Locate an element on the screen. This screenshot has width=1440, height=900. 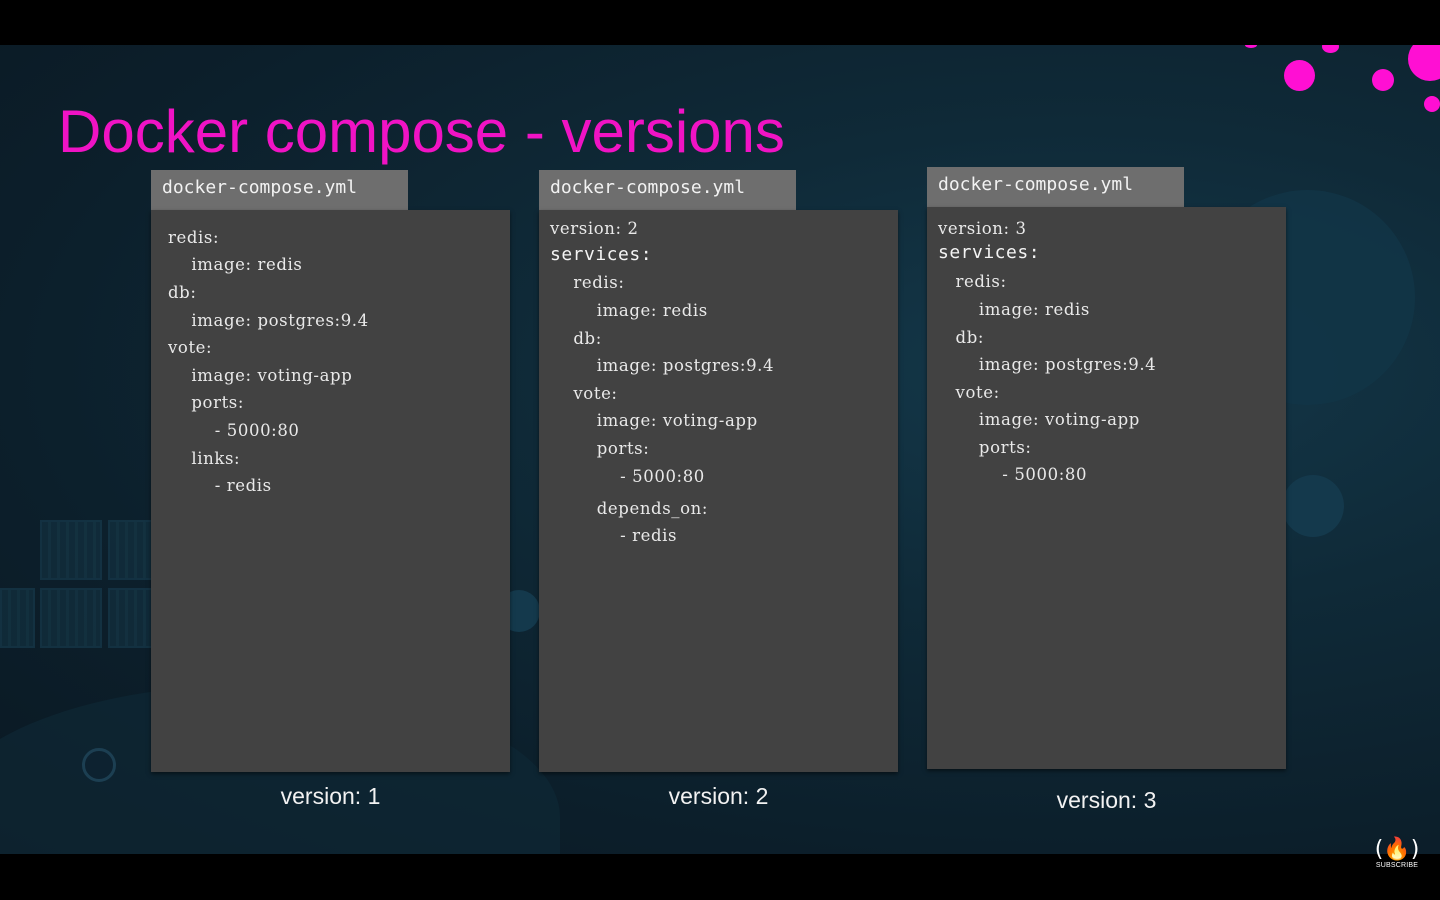
background-circle is located at coordinates (1313, 506).